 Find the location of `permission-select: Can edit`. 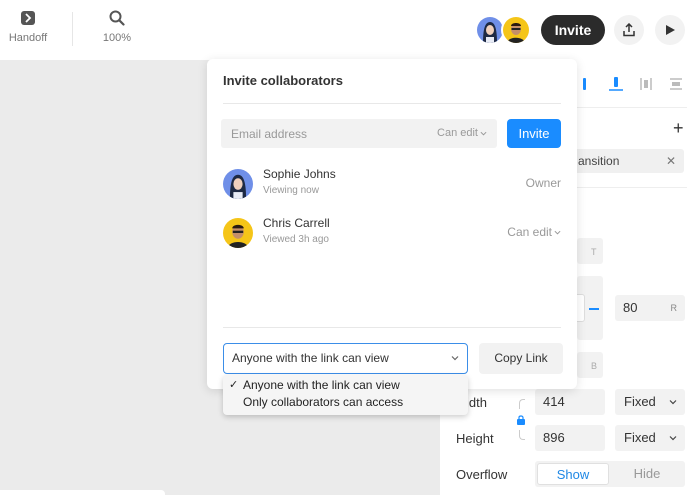

permission-select: Can edit is located at coordinates (462, 133).